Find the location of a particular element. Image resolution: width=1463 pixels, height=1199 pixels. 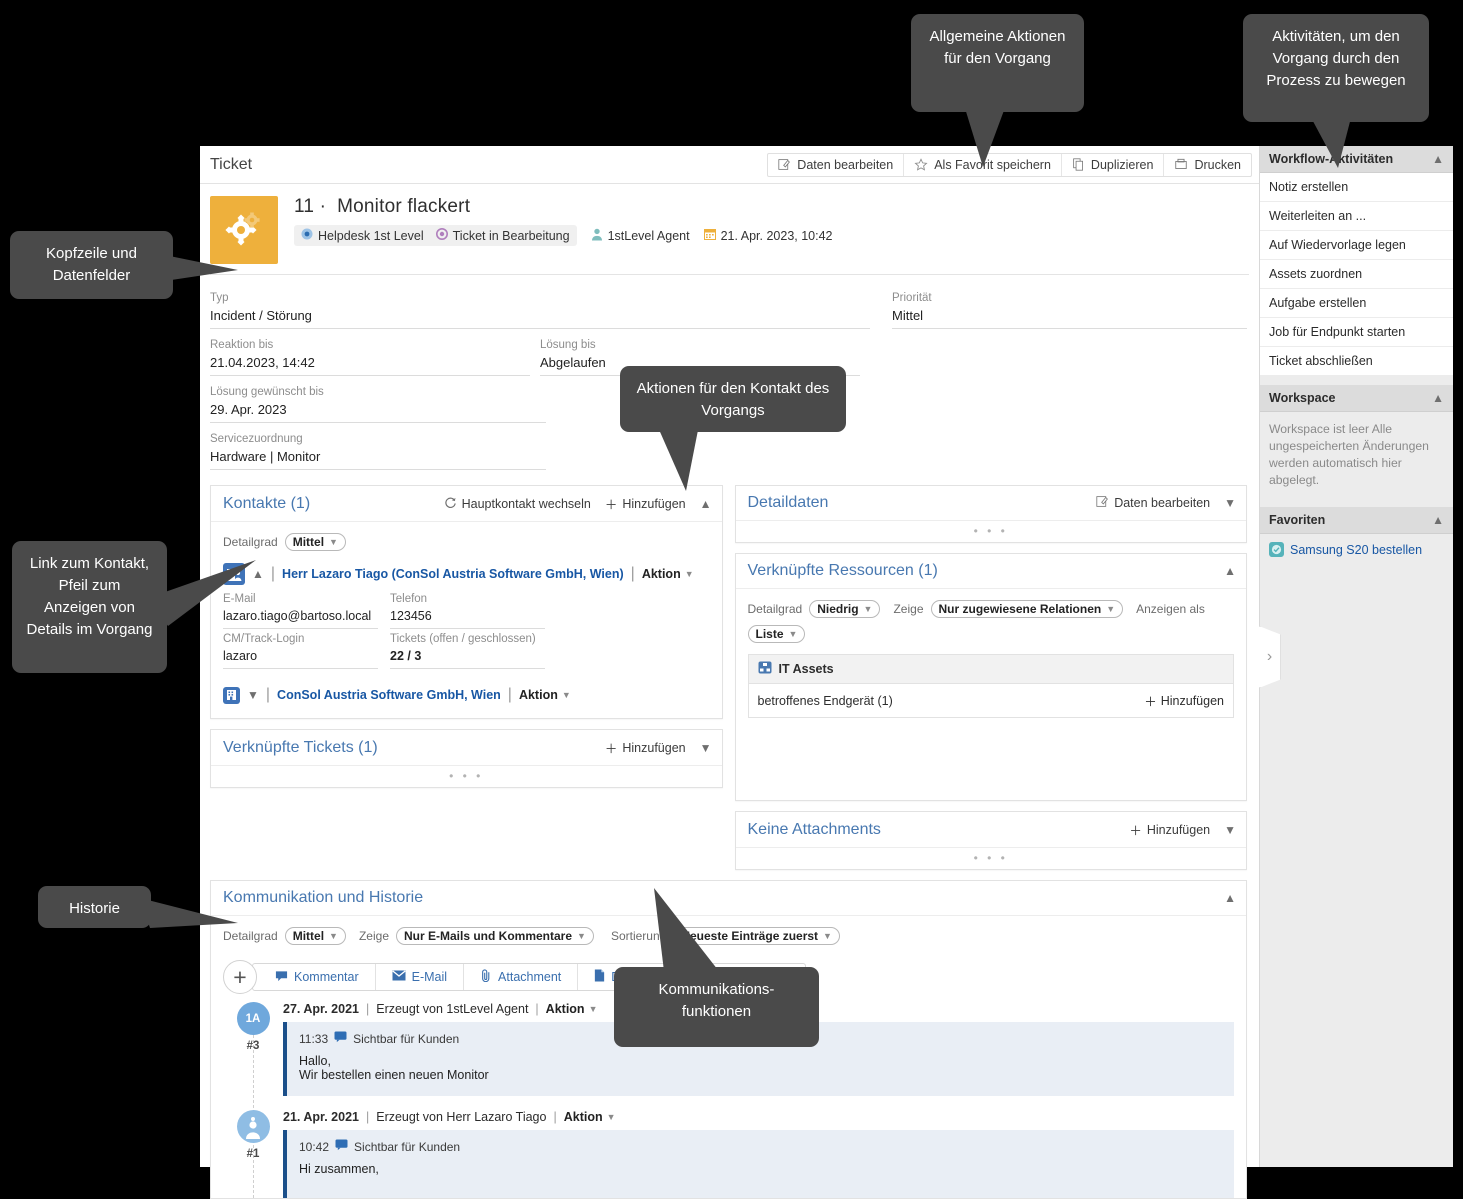

workflow-item-notiz-erstellen: Notiz erstellen is located at coordinates (1356, 187).